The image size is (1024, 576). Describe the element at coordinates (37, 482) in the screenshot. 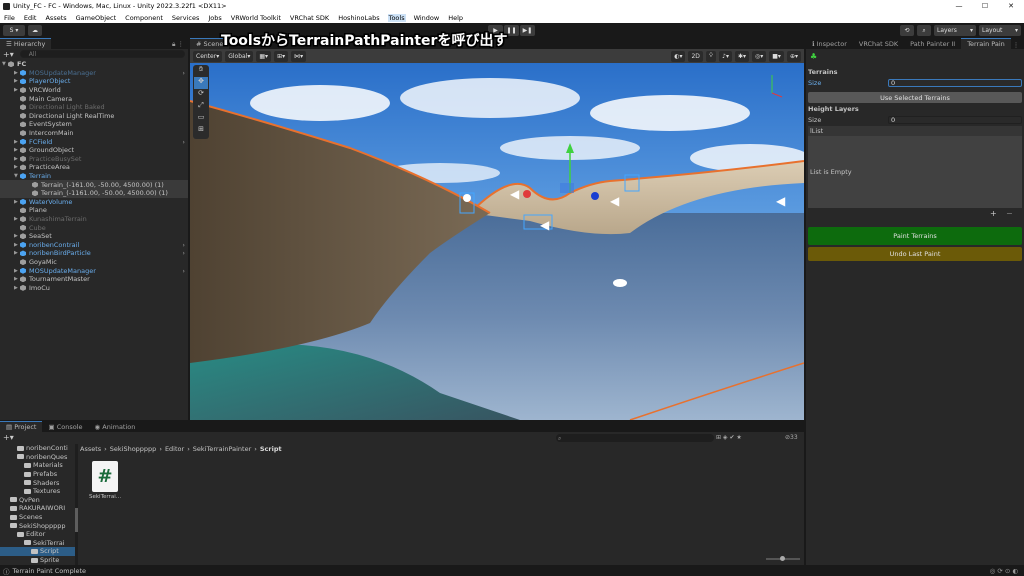

I see `project-folder-item: Shaders` at that location.